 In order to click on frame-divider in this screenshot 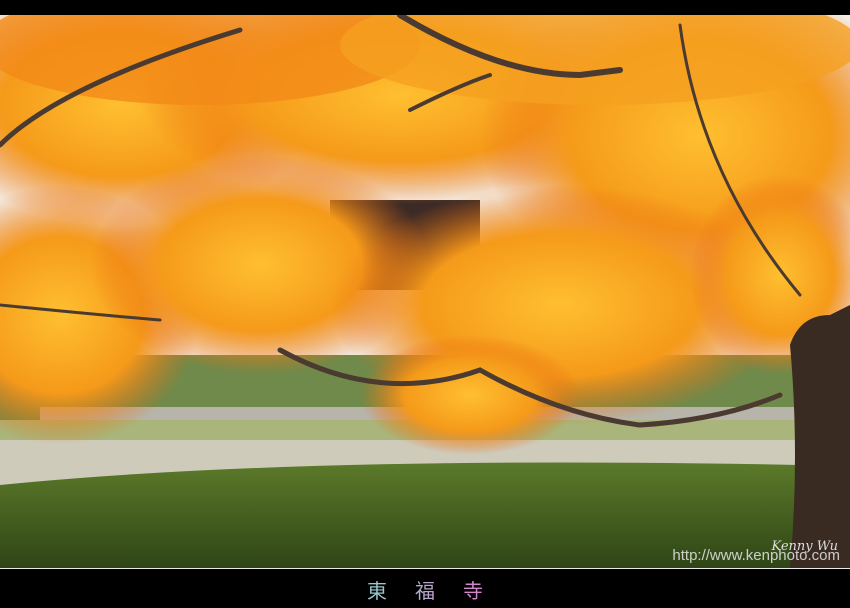, I will do `click(425, 568)`.